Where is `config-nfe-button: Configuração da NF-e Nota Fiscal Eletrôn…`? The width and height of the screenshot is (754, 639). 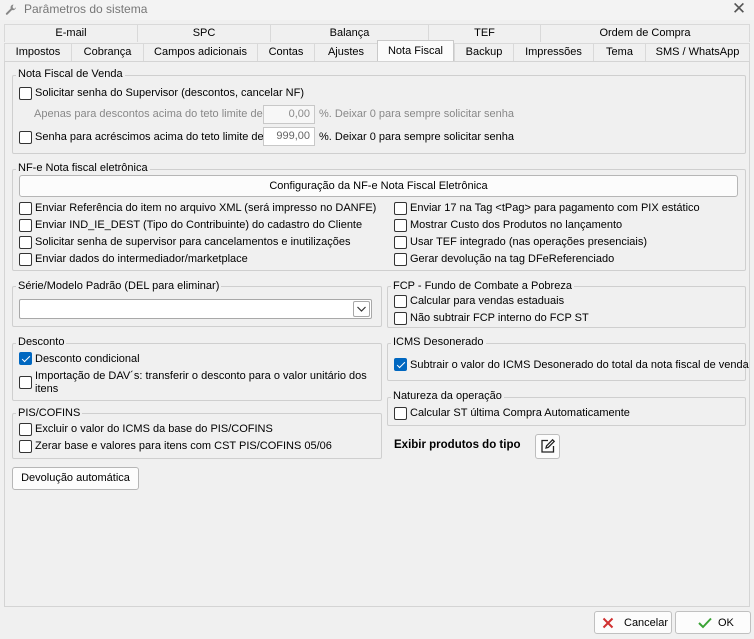 config-nfe-button: Configuração da NF-e Nota Fiscal Eletrôn… is located at coordinates (378, 186).